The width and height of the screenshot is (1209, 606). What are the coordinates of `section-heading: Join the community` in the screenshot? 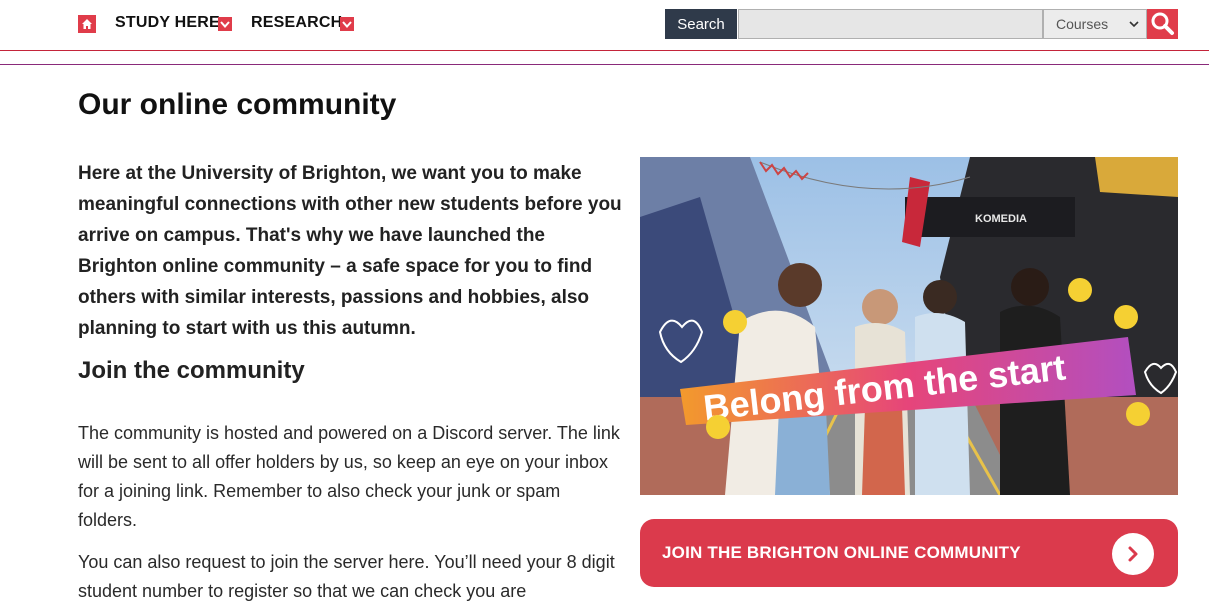 It's located at (191, 370).